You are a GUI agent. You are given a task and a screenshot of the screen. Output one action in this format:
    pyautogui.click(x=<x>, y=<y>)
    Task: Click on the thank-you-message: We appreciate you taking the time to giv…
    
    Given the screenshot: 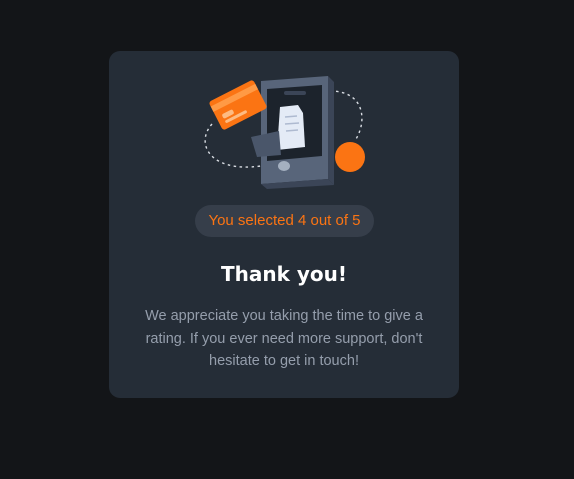 What is the action you would take?
    pyautogui.click(x=284, y=338)
    